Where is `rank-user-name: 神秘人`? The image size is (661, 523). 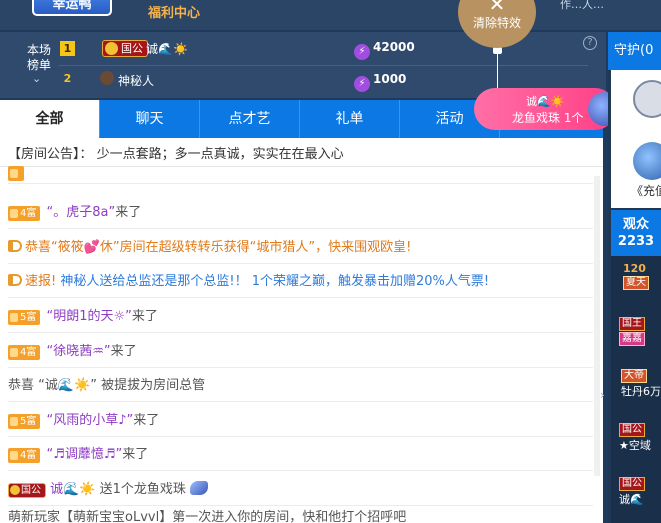 rank-user-name: 神秘人 is located at coordinates (136, 81).